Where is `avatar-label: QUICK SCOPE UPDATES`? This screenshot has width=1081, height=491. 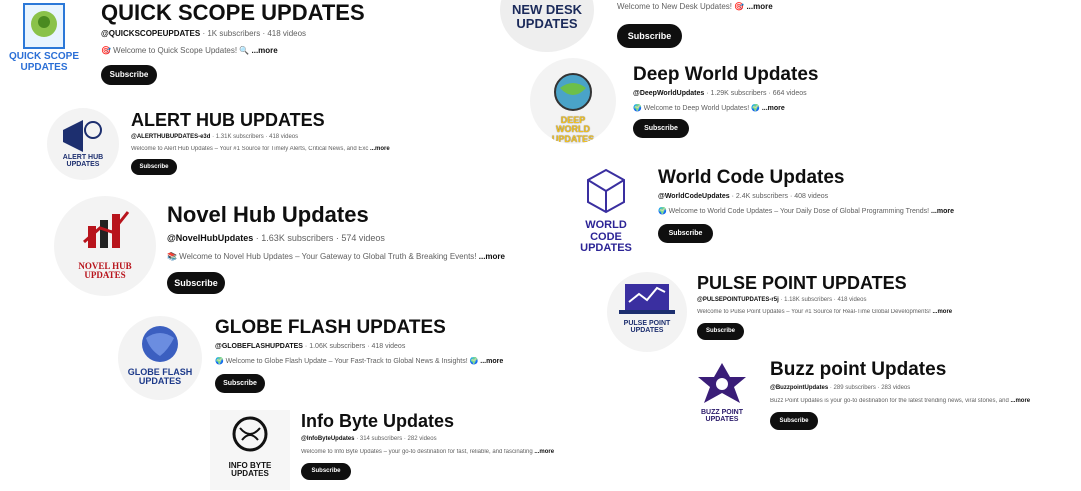
avatar-label: QUICK SCOPE UPDATES is located at coordinates (43, 62).